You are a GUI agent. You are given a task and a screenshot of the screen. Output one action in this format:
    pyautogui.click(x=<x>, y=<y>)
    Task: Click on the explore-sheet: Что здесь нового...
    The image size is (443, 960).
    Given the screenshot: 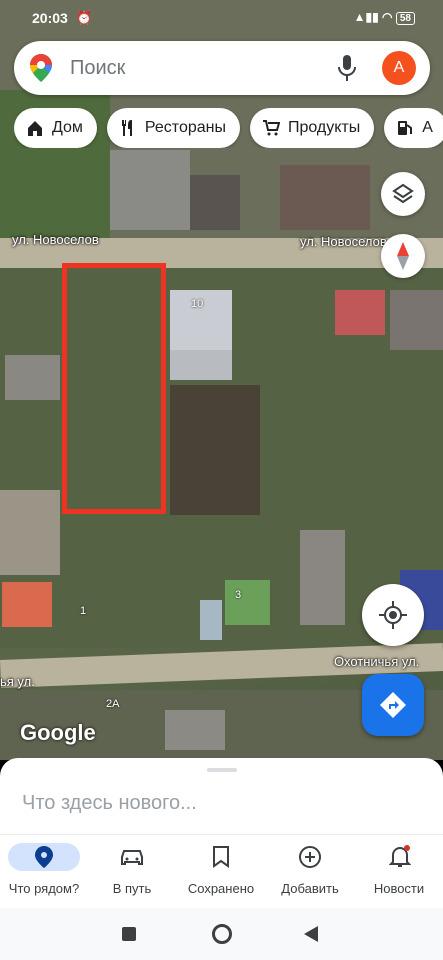 What is the action you would take?
    pyautogui.click(x=221, y=798)
    